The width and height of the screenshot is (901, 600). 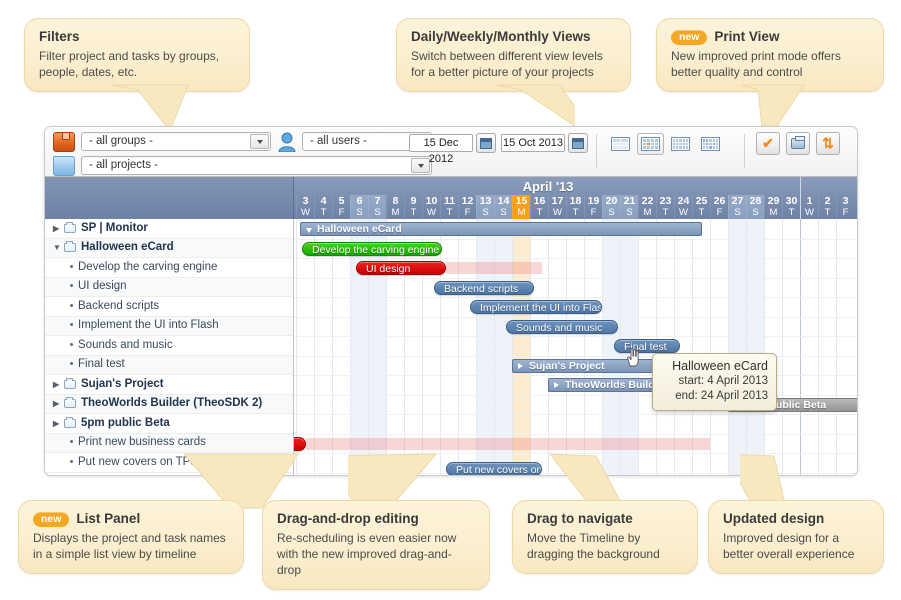 What do you see at coordinates (683, 207) in the screenshot?
I see `day-column-24: 24 W` at bounding box center [683, 207].